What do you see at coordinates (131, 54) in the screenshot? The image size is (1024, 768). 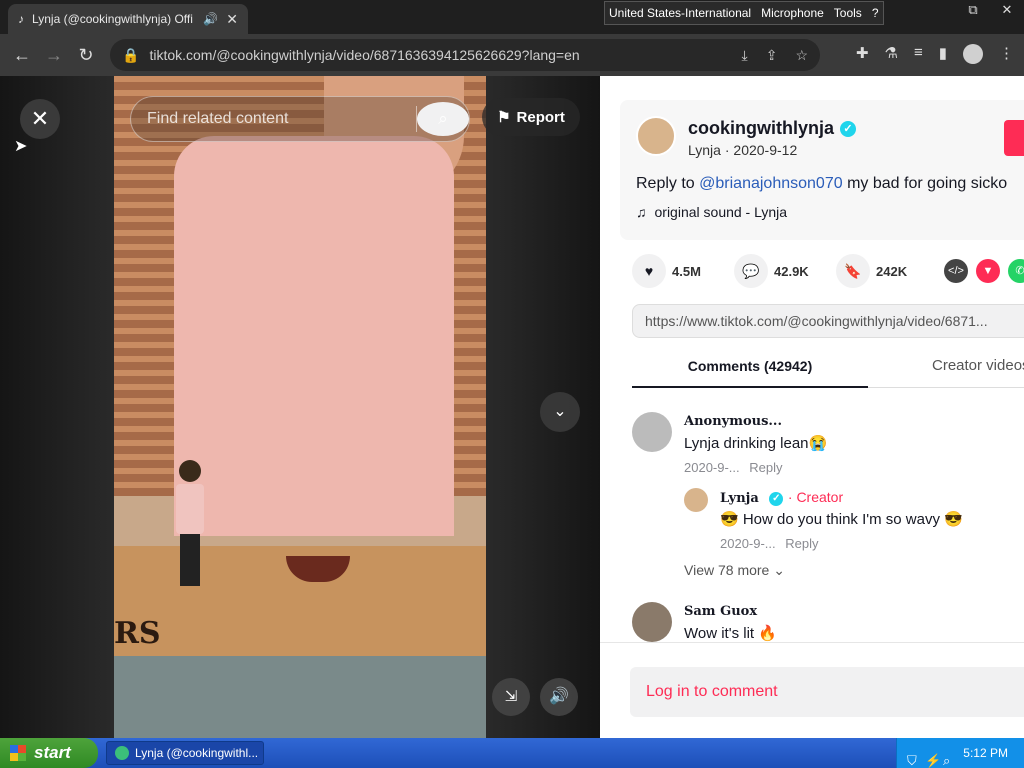 I see `lock-icon: 🔒` at bounding box center [131, 54].